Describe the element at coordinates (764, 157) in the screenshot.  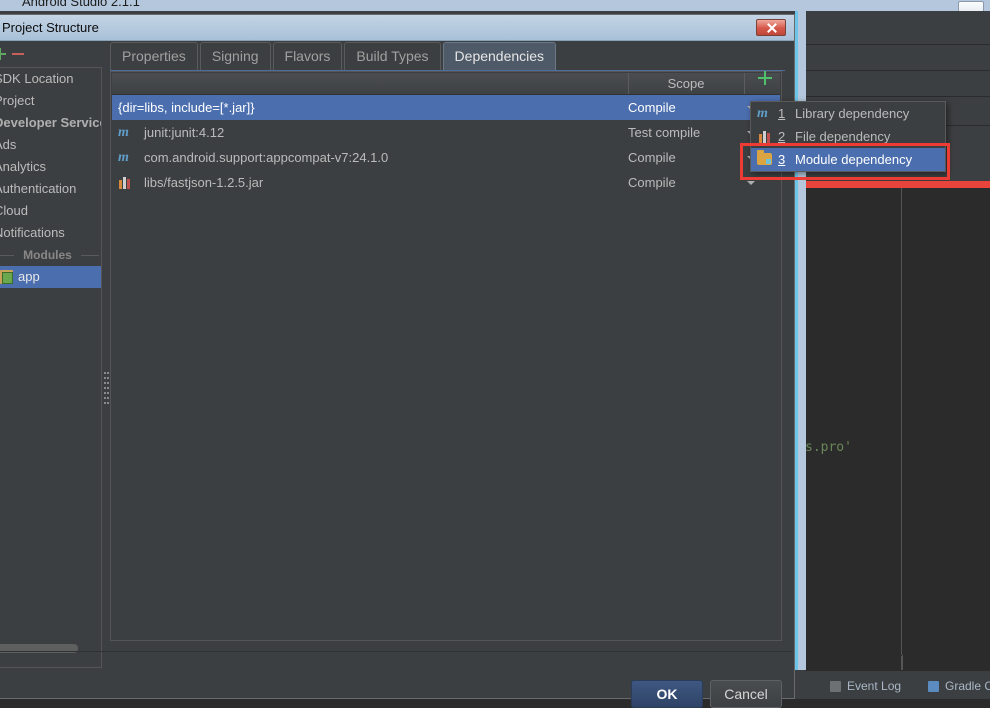
I see `module-folder-icon` at that location.